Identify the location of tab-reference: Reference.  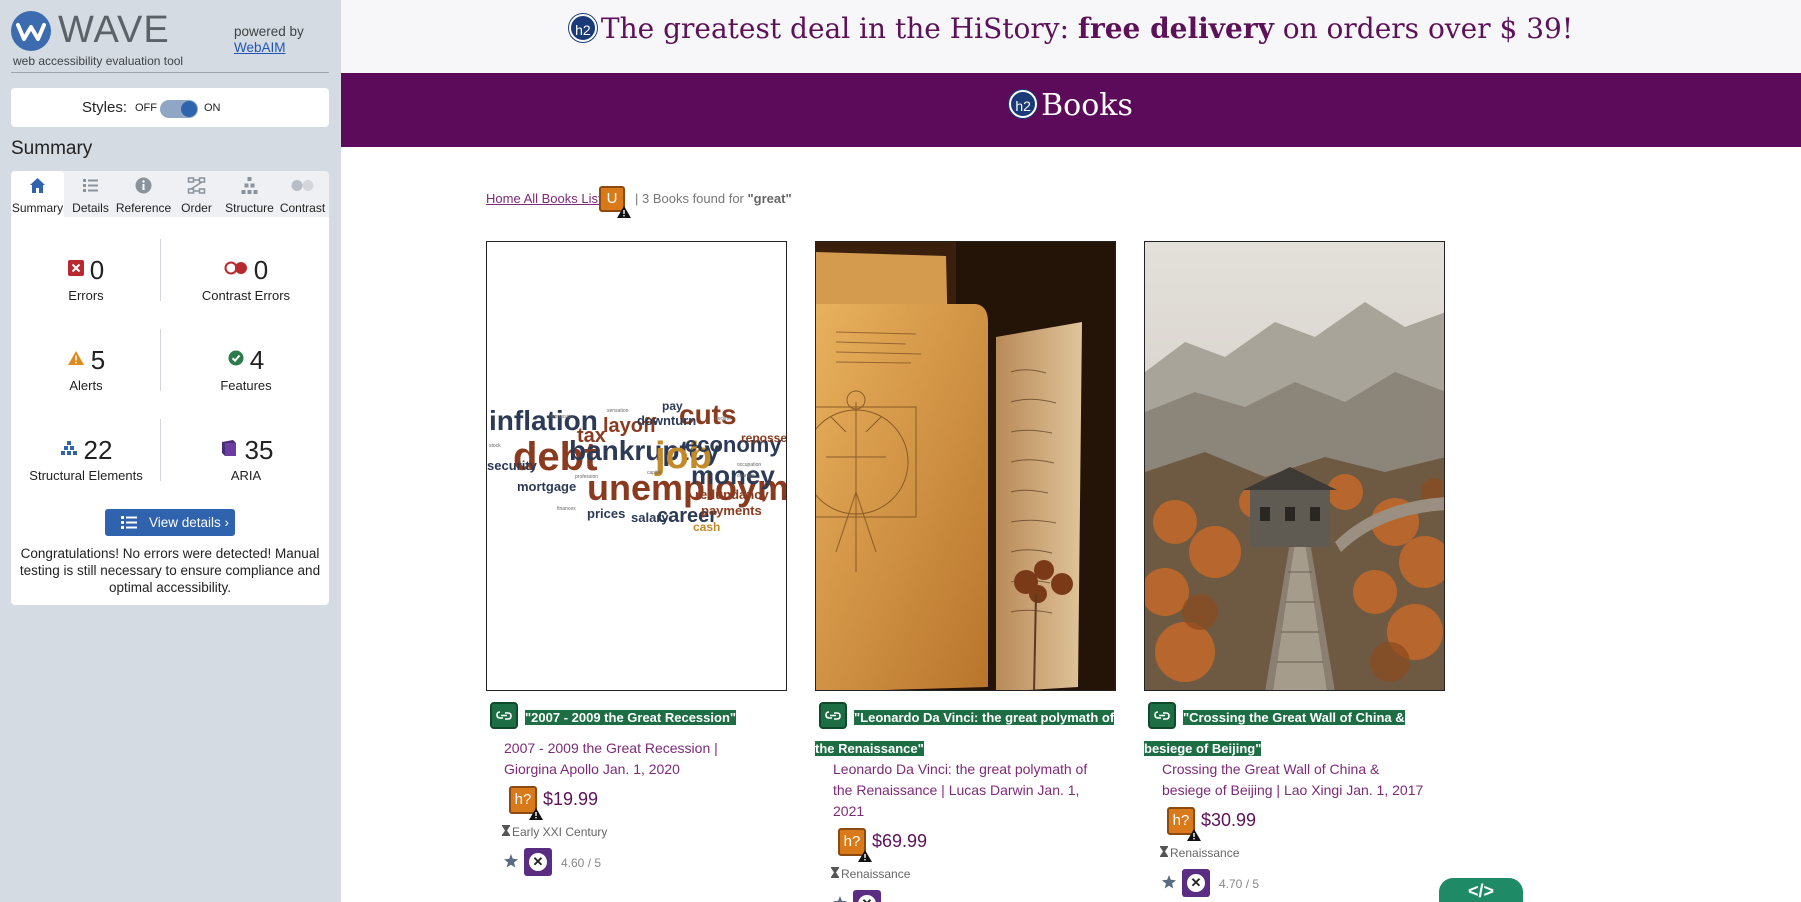
(143, 194).